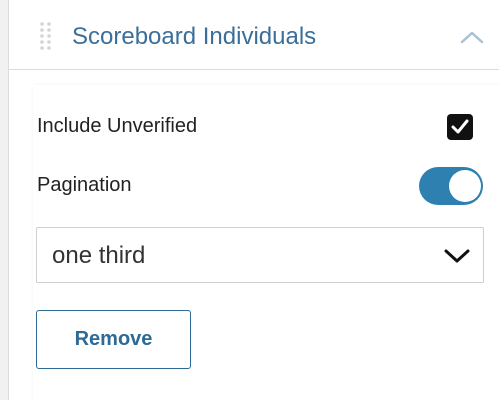 The image size is (499, 400). What do you see at coordinates (117, 126) in the screenshot?
I see `include-unverified-label: Include Unverified` at bounding box center [117, 126].